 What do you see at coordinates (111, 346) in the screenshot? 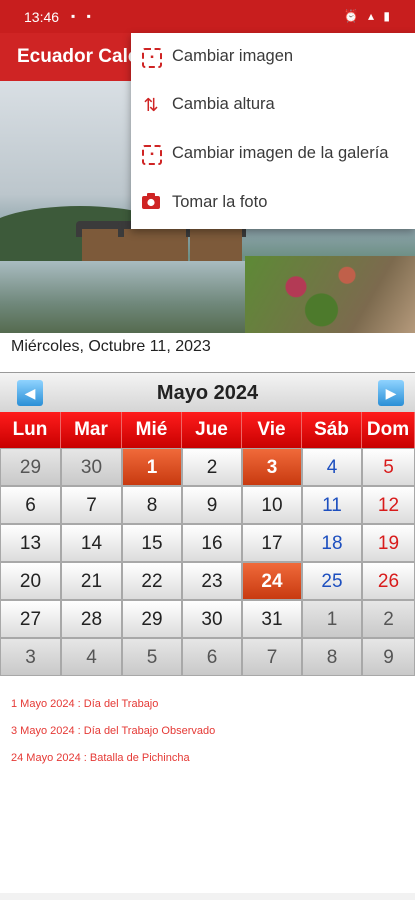
I see `current-date: Miércoles, Octubre 11, 2023` at bounding box center [111, 346].